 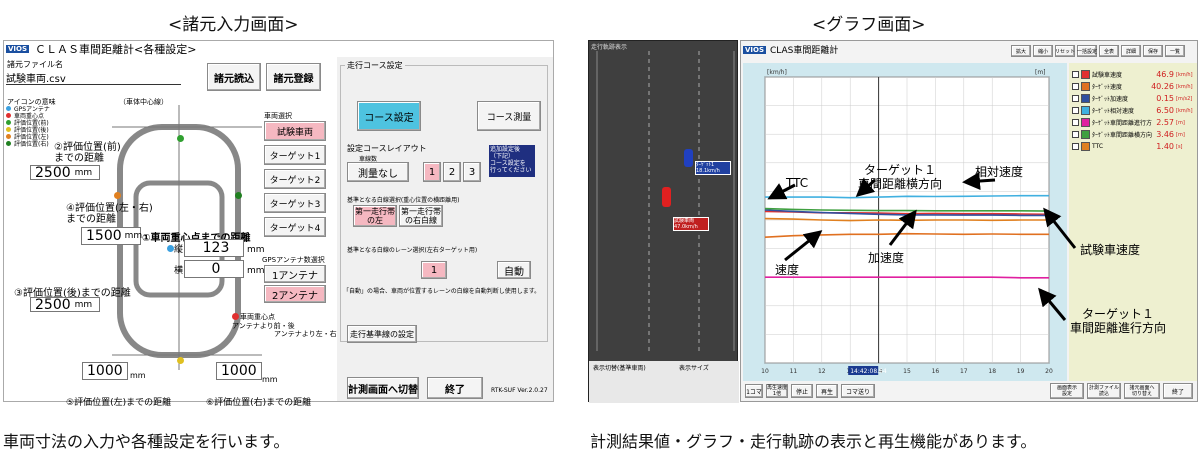 What do you see at coordinates (1153, 51) in the screenshot?
I see `toolbar-button-7: 保存` at bounding box center [1153, 51].